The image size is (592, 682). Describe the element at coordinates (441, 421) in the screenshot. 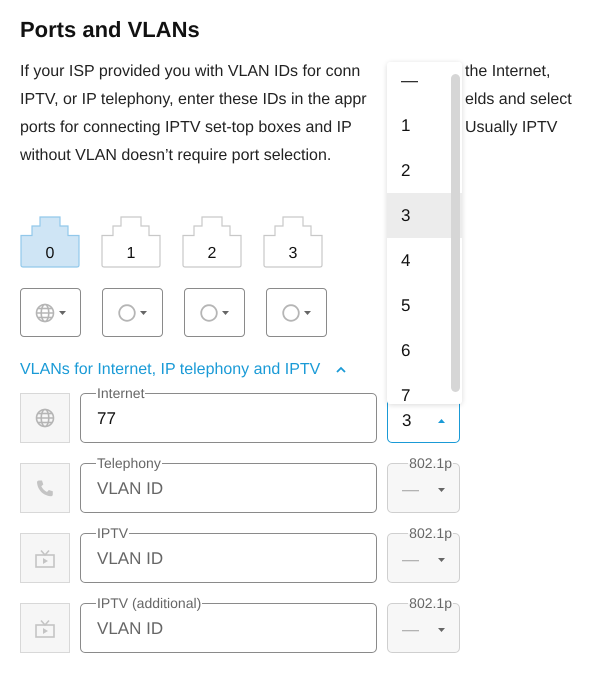

I see `caret-up-icon` at that location.